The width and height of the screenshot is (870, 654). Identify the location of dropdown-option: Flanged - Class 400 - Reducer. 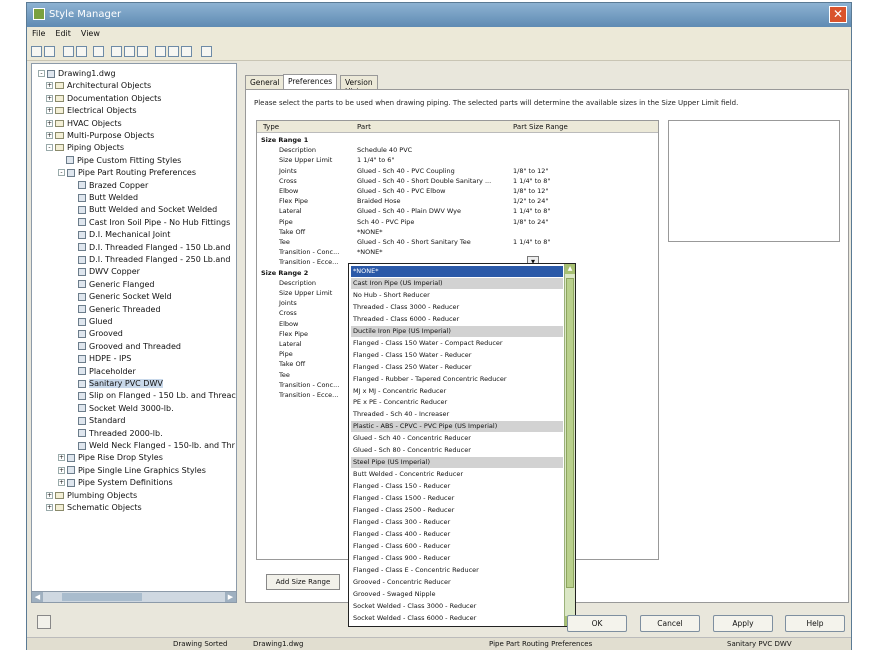
(457, 534).